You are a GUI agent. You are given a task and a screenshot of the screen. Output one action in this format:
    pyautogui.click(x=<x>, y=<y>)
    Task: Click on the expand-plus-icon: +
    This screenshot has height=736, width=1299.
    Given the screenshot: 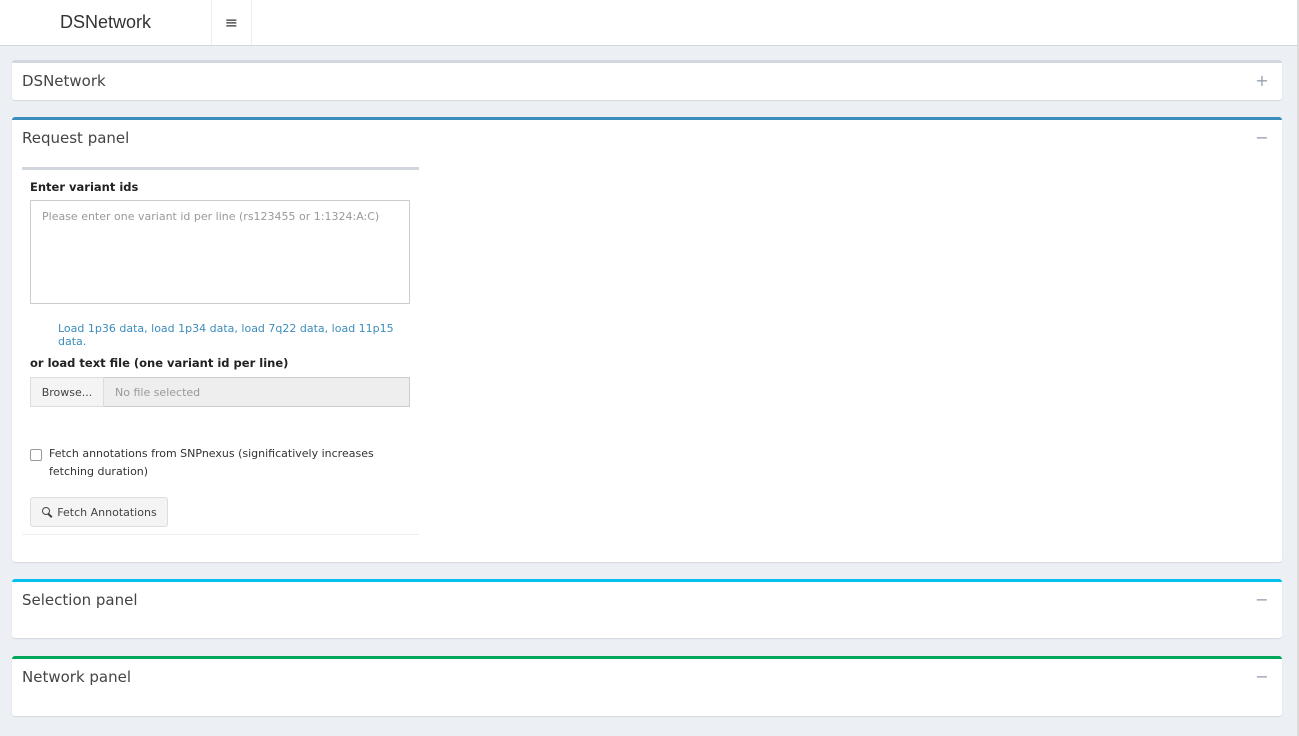 What is the action you would take?
    pyautogui.click(x=1262, y=80)
    